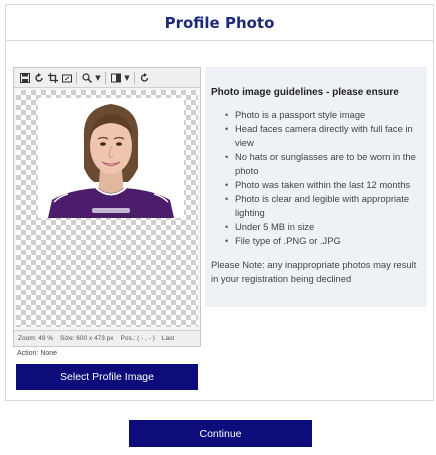 The image size is (436, 455). I want to click on resize-icon, so click(66, 78).